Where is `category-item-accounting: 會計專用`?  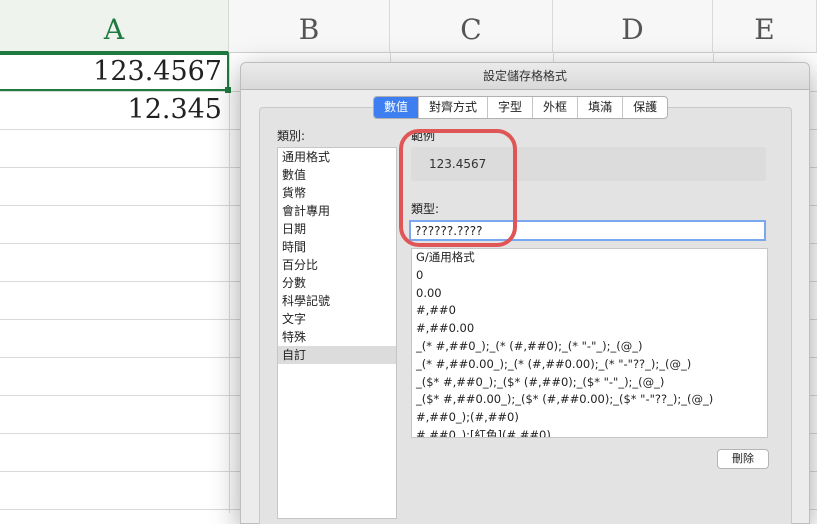 category-item-accounting: 會計專用 is located at coordinates (337, 211).